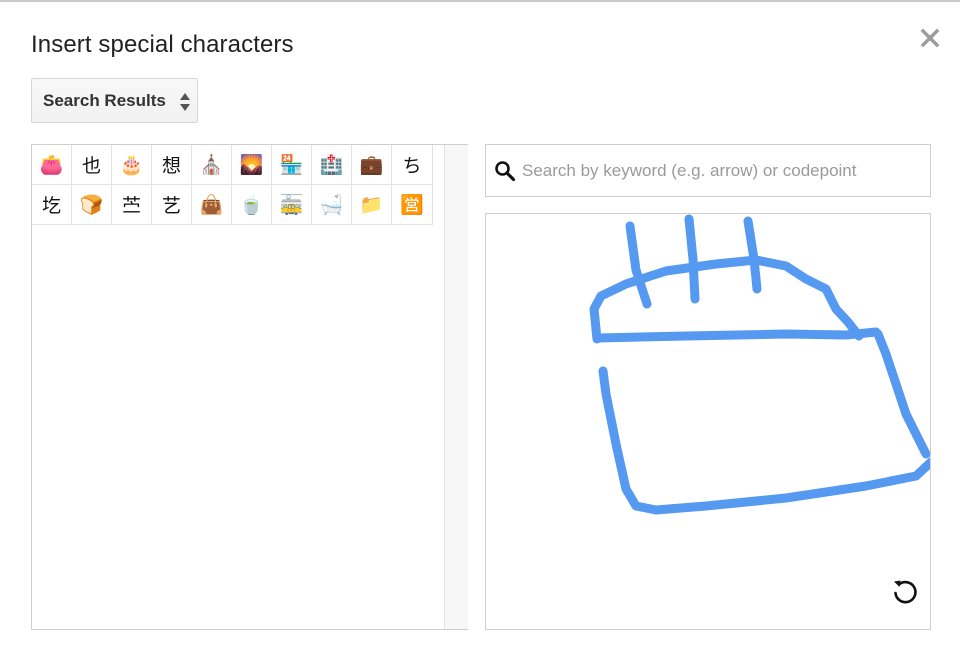 The height and width of the screenshot is (656, 960). I want to click on results-scrollbar, so click(456, 387).